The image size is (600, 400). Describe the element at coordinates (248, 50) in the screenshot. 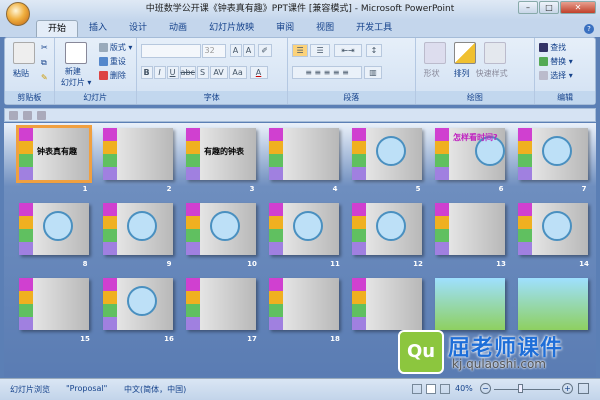

I see `shrink-font-button: A` at that location.